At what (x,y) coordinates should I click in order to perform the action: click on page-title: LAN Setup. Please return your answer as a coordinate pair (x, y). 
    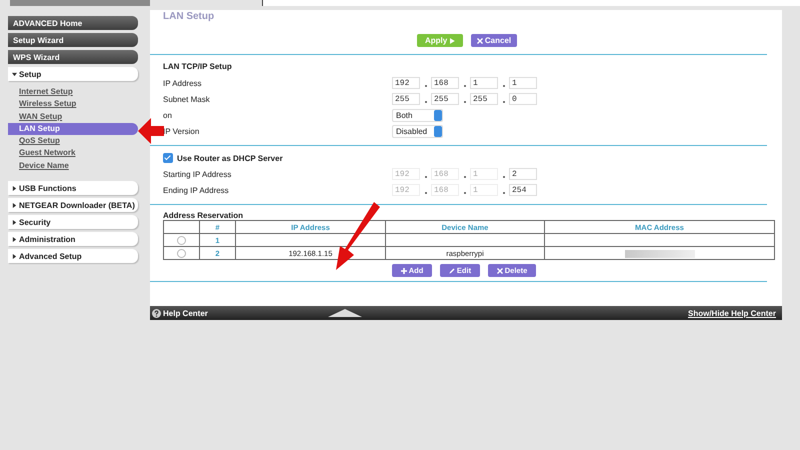
    Looking at the image, I should click on (189, 17).